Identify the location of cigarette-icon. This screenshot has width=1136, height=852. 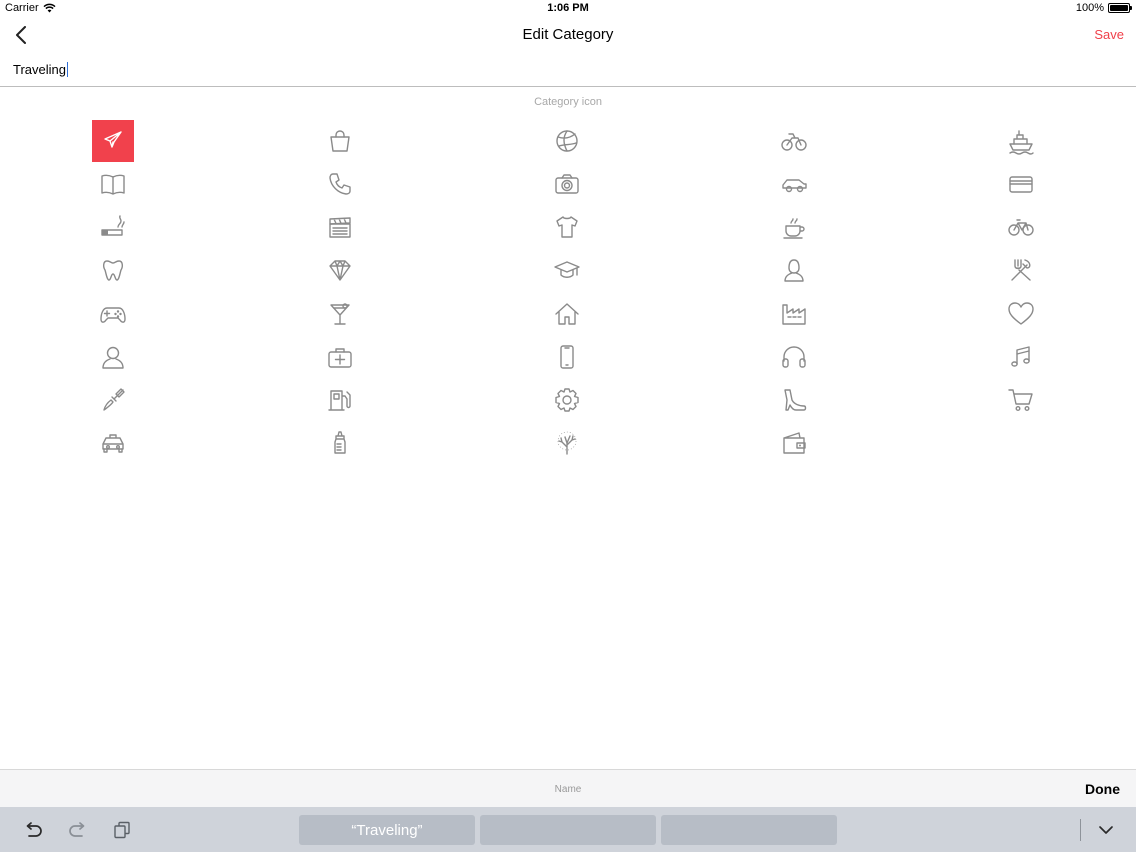
(113, 225).